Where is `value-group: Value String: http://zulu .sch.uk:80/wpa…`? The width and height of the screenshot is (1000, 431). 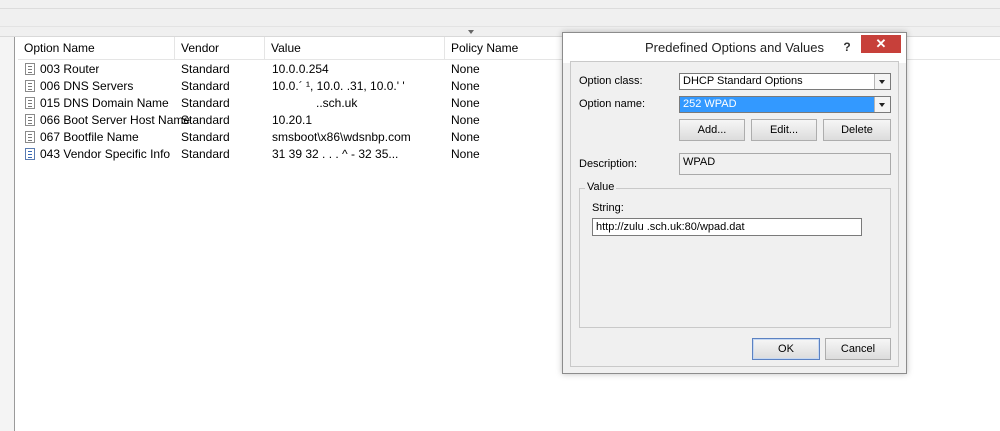
value-group: Value String: http://zulu .sch.uk:80/wpa… is located at coordinates (735, 254).